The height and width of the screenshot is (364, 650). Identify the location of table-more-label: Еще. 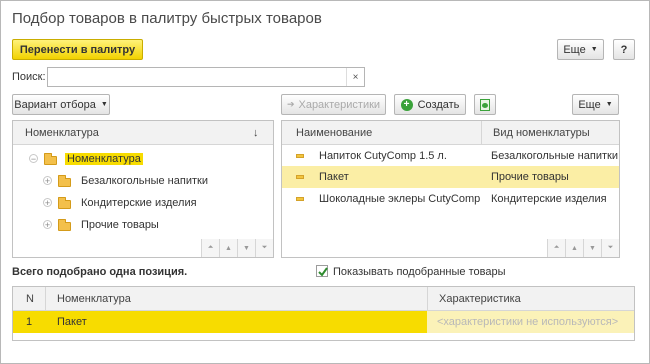
(589, 104).